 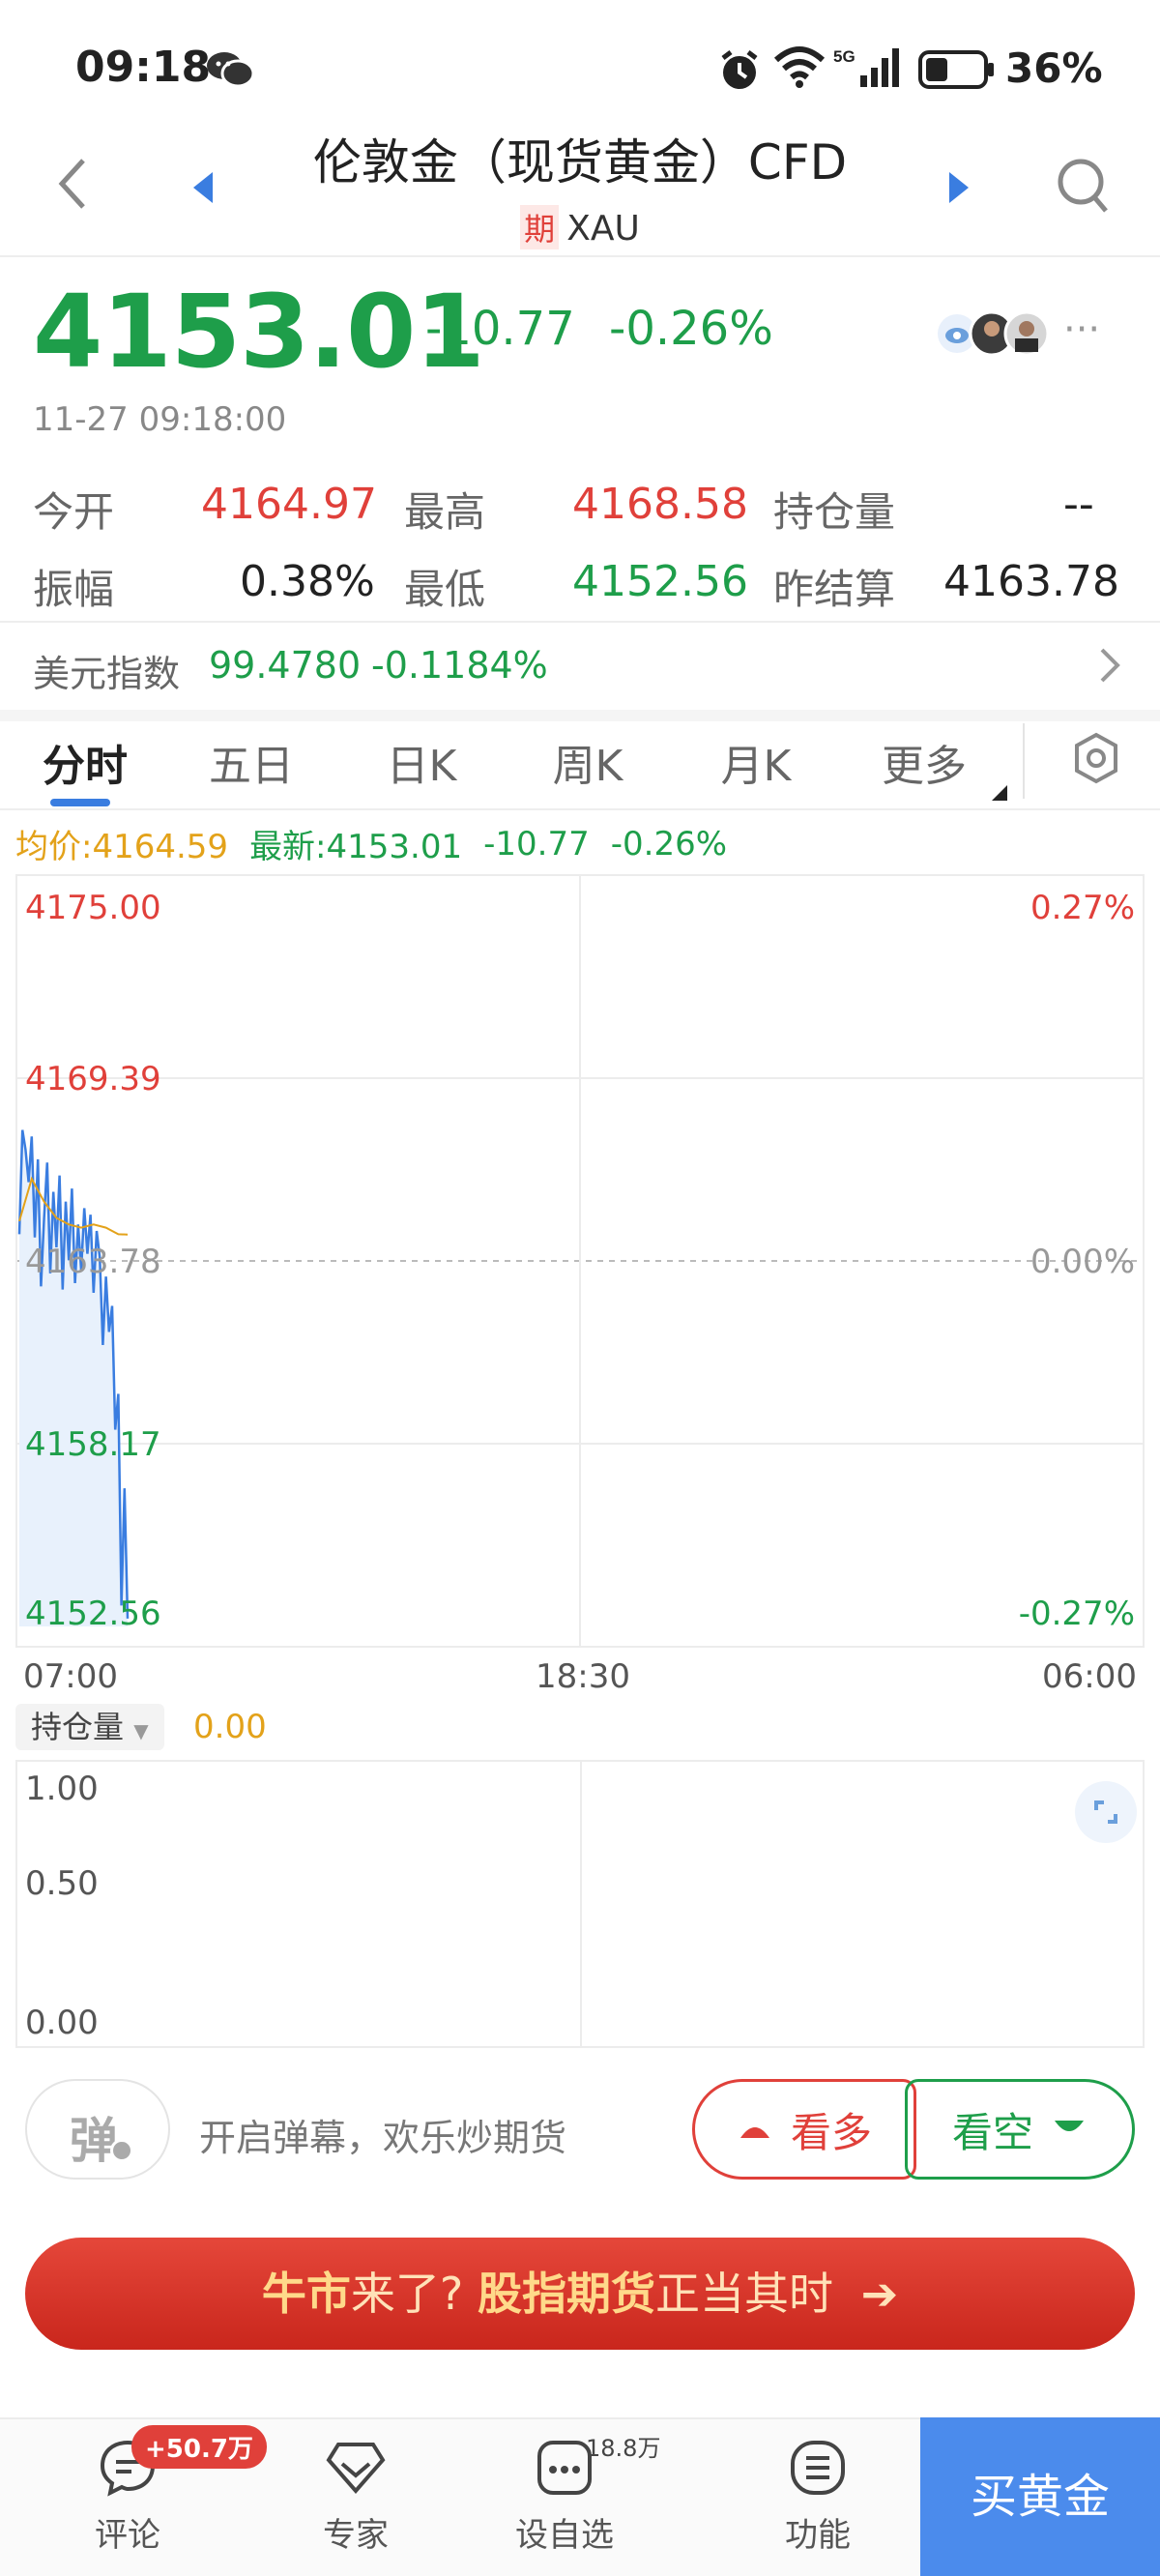 What do you see at coordinates (924, 762) in the screenshot?
I see `tab-more: 更多` at bounding box center [924, 762].